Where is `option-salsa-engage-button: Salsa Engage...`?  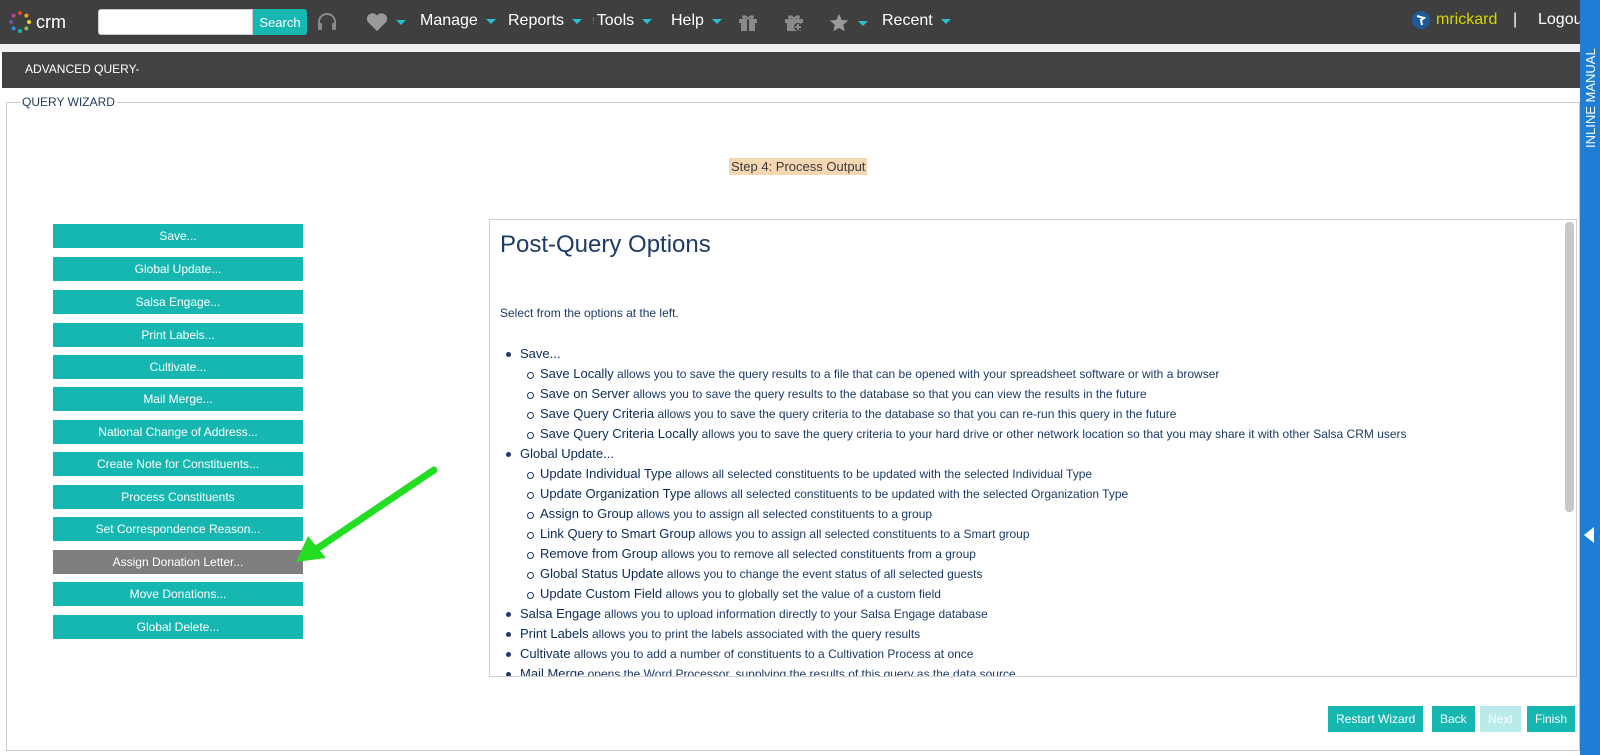
option-salsa-engage-button: Salsa Engage... is located at coordinates (178, 302).